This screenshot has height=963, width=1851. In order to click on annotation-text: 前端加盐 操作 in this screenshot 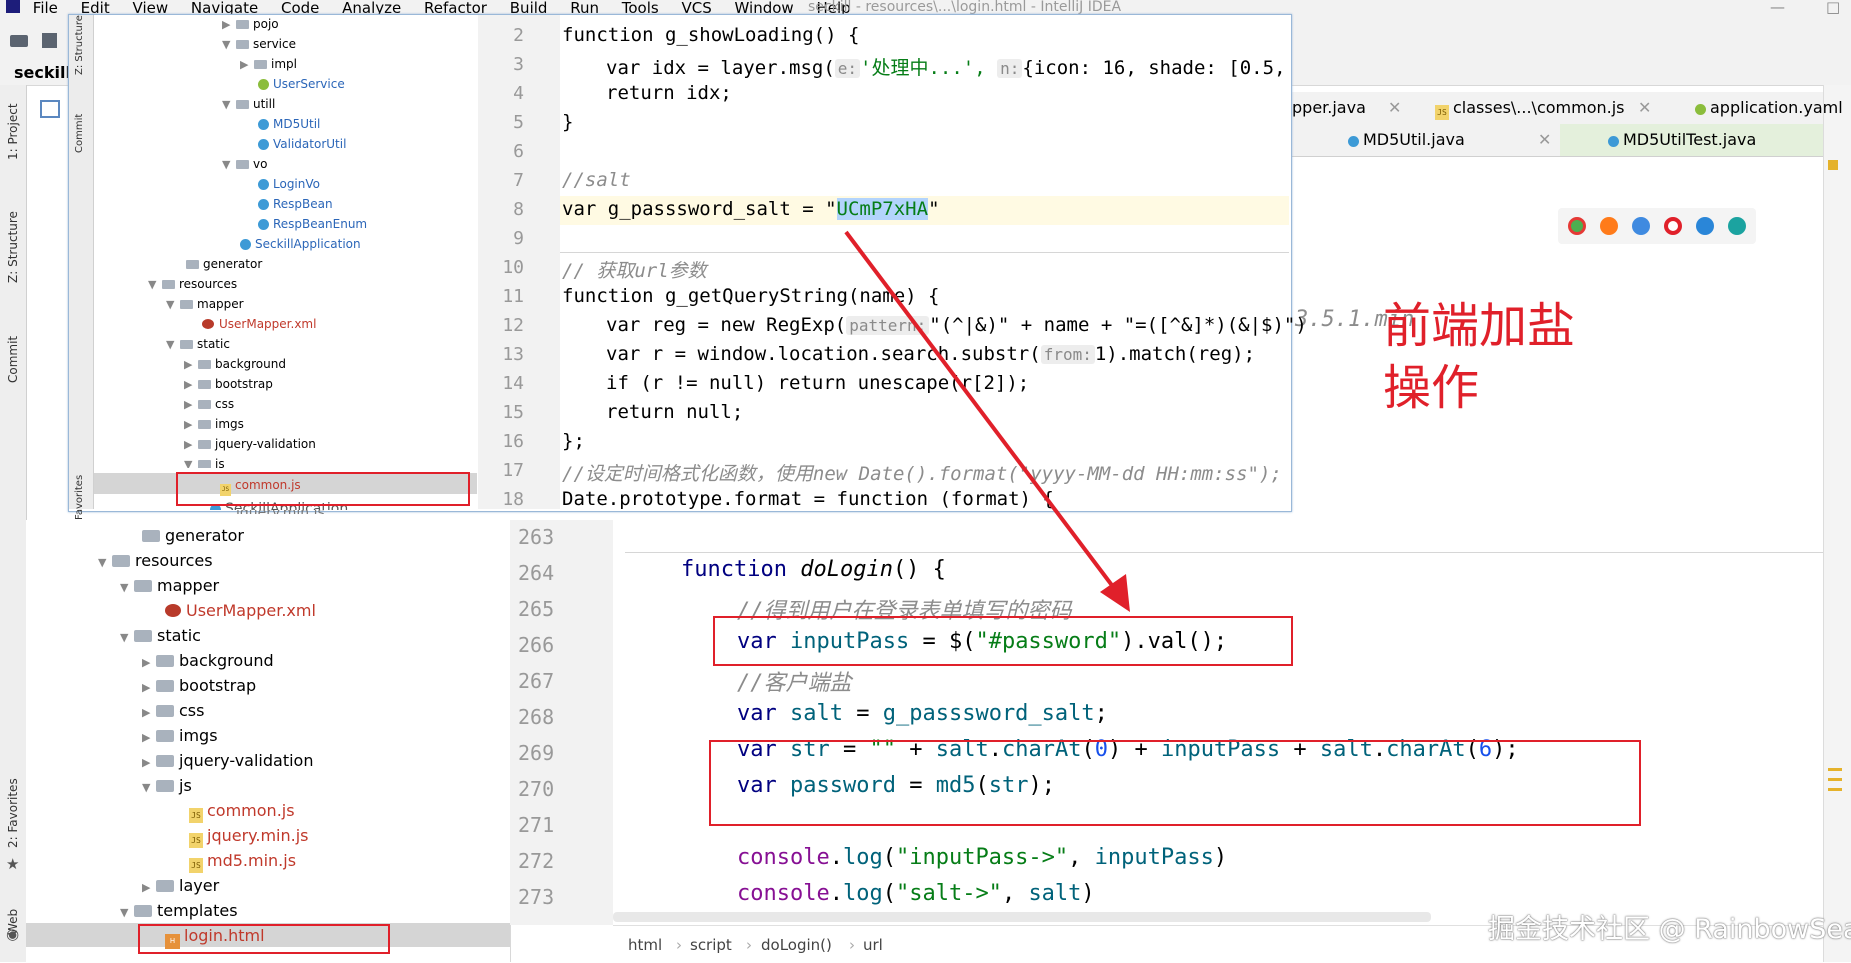, I will do `click(1479, 357)`.